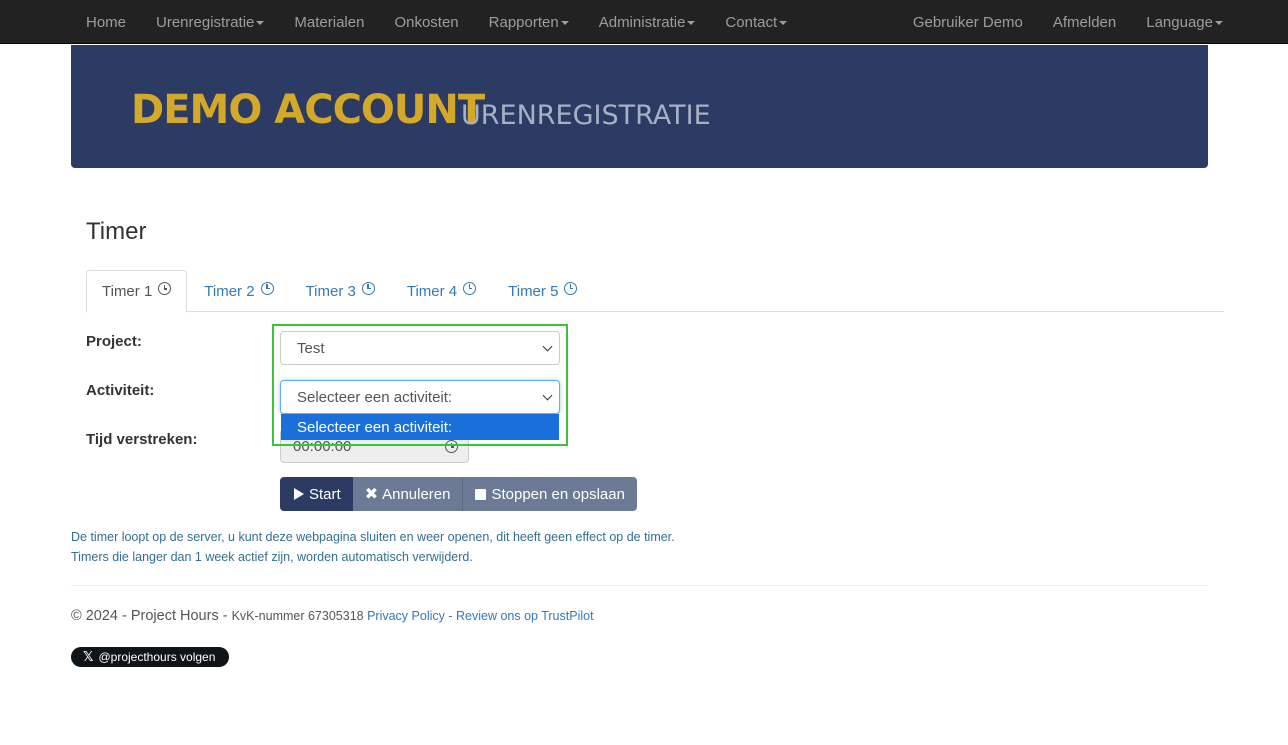 The image size is (1288, 745). What do you see at coordinates (299, 616) in the screenshot?
I see `footer-kvk: KvK-nummer 67305318` at bounding box center [299, 616].